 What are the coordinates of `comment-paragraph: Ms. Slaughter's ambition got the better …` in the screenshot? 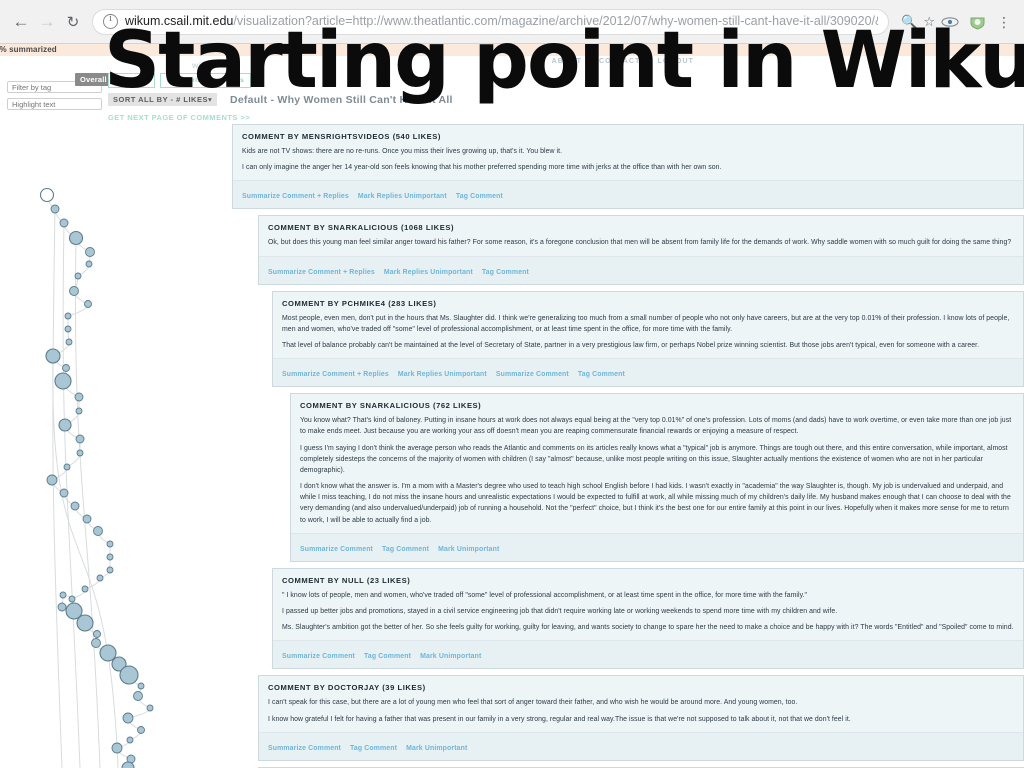 It's located at (648, 628).